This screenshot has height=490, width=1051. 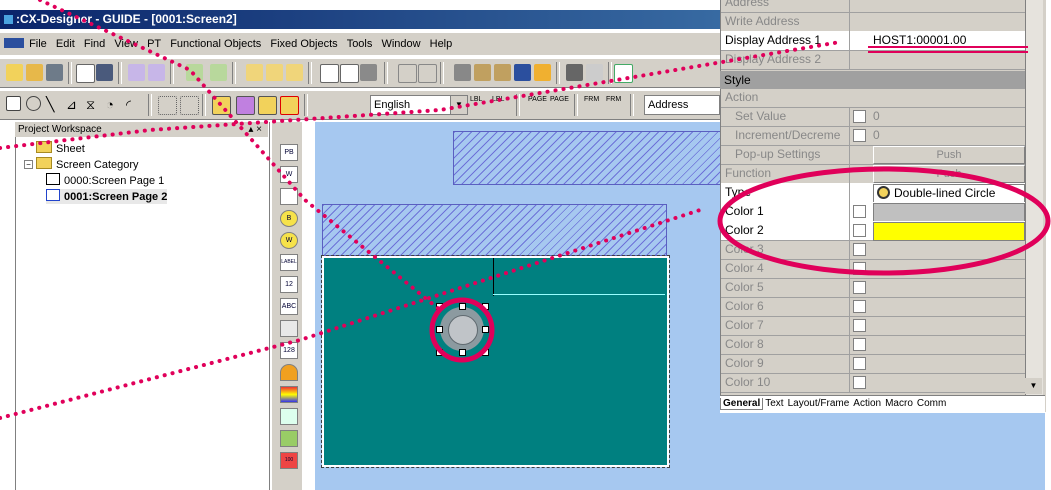 What do you see at coordinates (884, 221) in the screenshot?
I see `highlight-ellipse` at bounding box center [884, 221].